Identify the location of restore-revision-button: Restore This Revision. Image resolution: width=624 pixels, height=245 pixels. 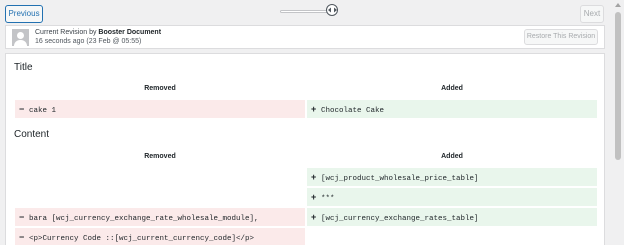
(561, 37).